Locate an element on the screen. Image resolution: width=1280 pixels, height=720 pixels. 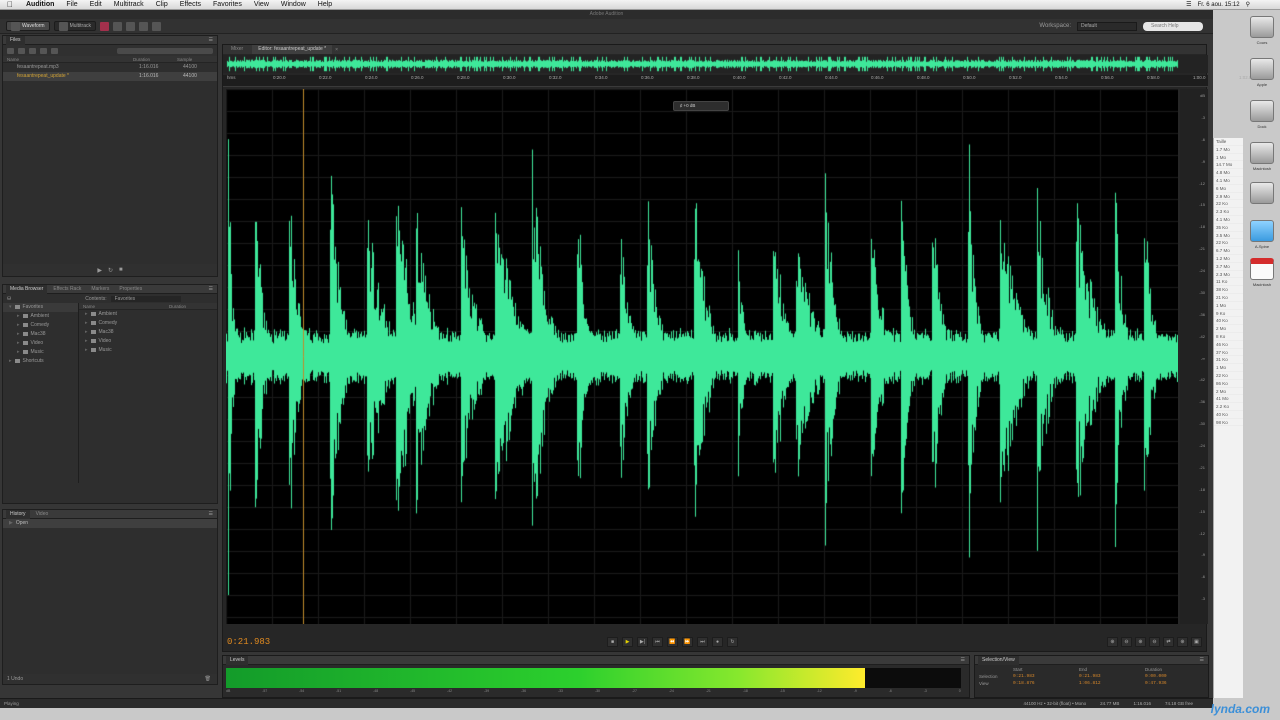
tree-item: ▸ Shortcuts is located at coordinates (40, 361).